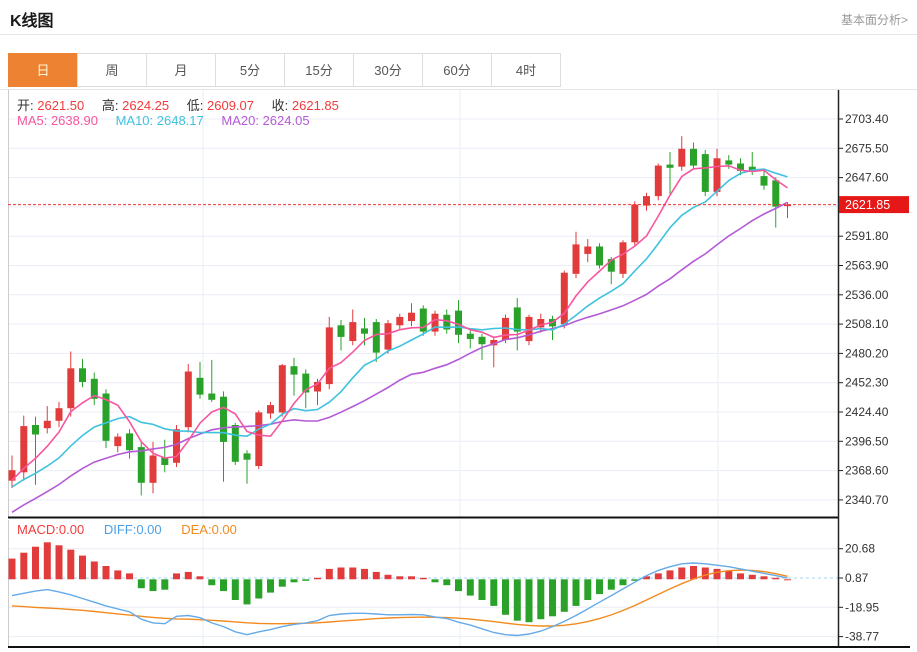 This screenshot has height=652, width=917. What do you see at coordinates (457, 70) in the screenshot?
I see `tab-interval-6: 60分` at bounding box center [457, 70].